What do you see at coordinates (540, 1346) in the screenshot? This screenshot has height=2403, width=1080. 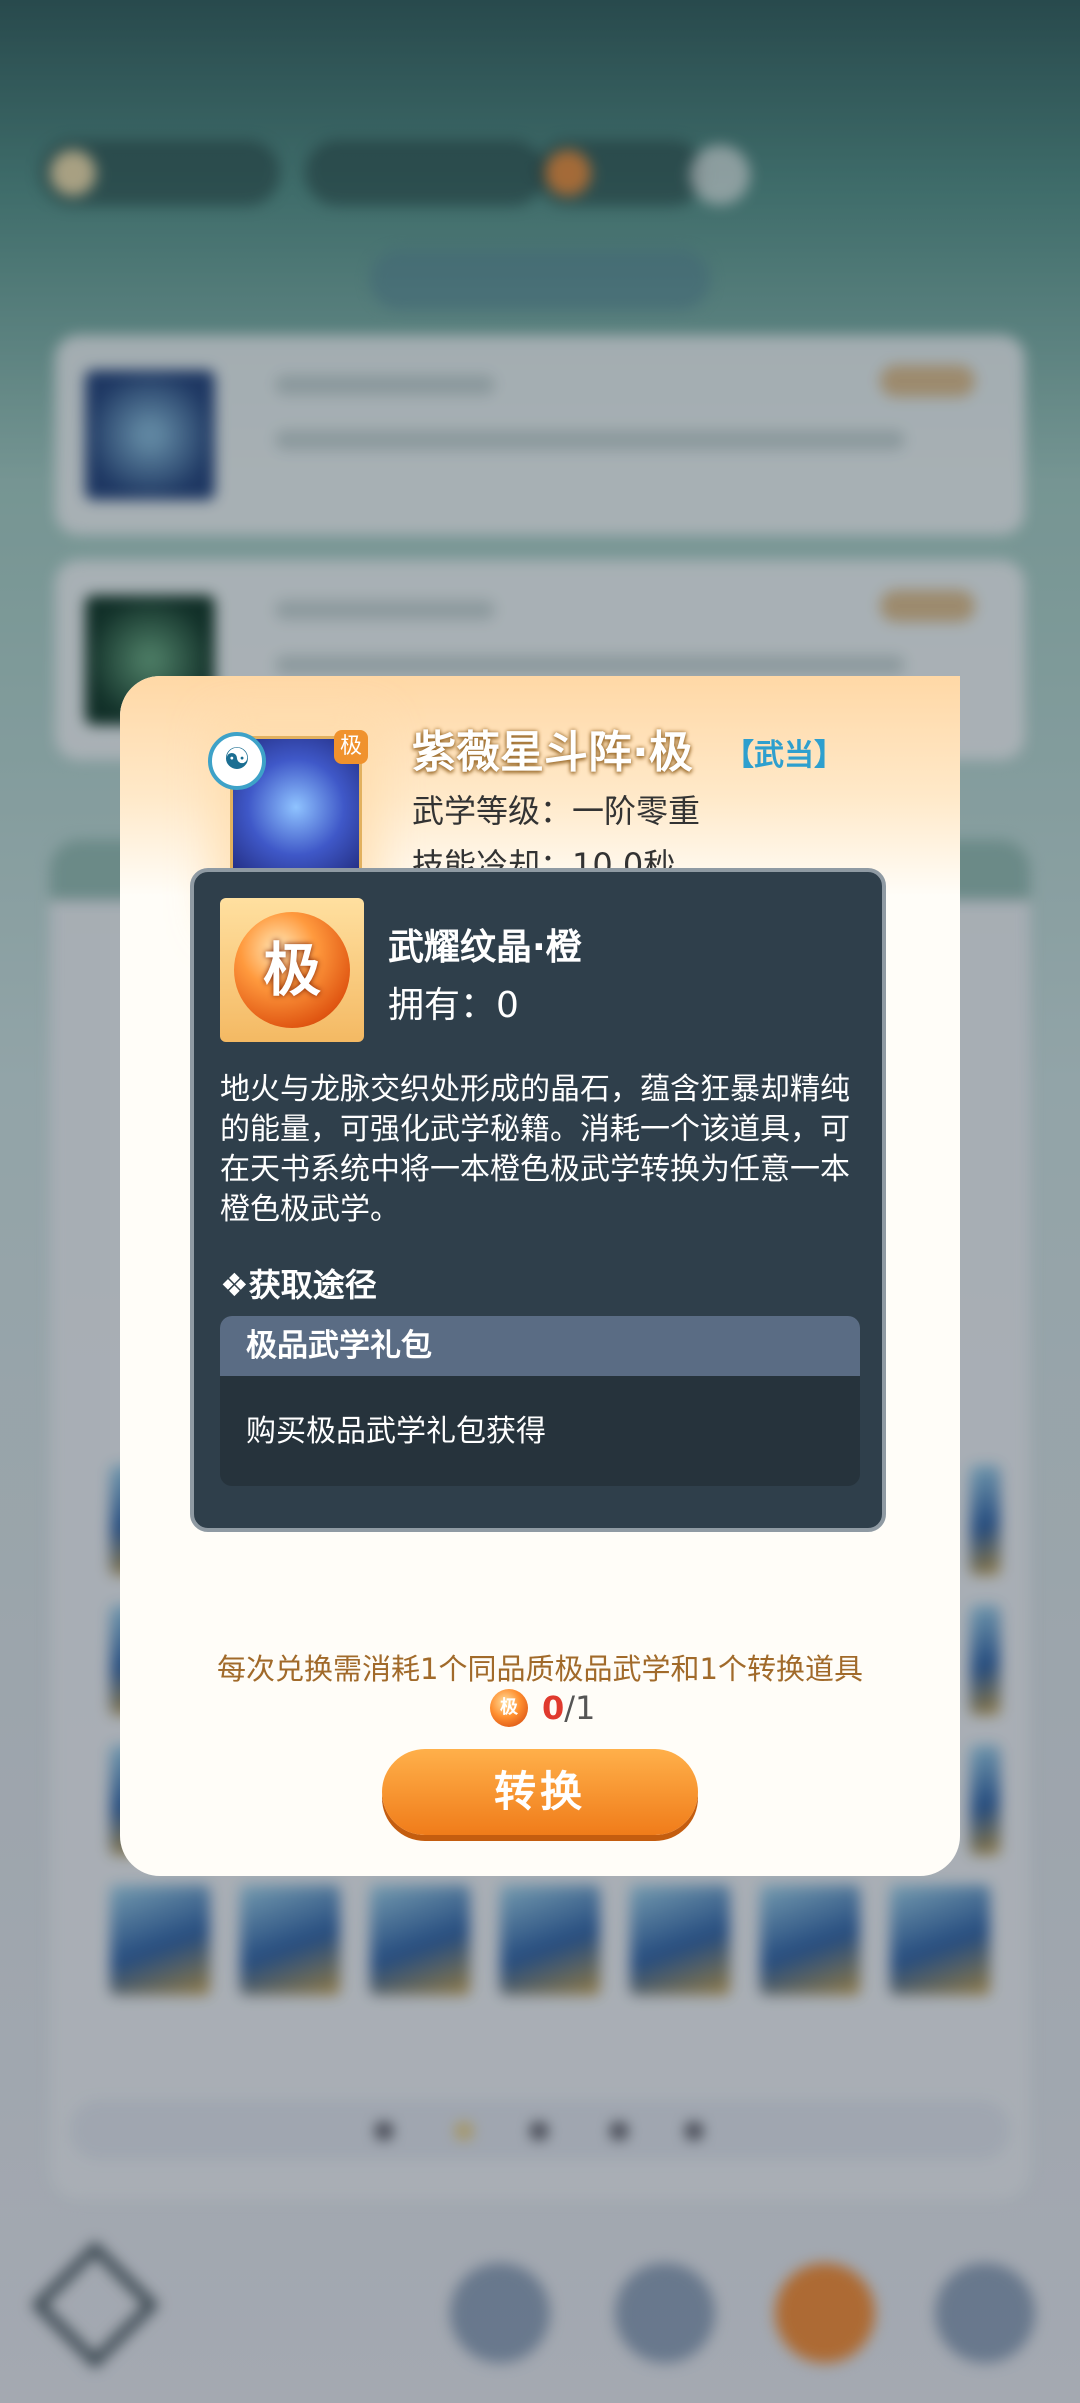 I see `source-name: 极品武学礼包` at bounding box center [540, 1346].